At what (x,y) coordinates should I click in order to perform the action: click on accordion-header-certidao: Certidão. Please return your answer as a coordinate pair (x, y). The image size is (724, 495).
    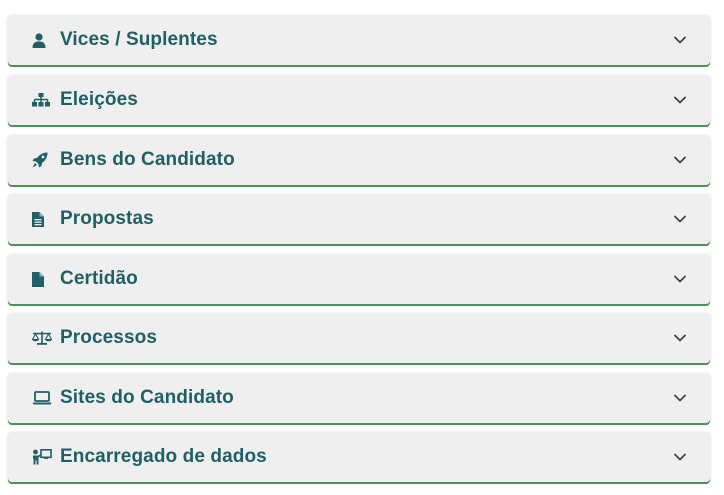
    Looking at the image, I should click on (359, 279).